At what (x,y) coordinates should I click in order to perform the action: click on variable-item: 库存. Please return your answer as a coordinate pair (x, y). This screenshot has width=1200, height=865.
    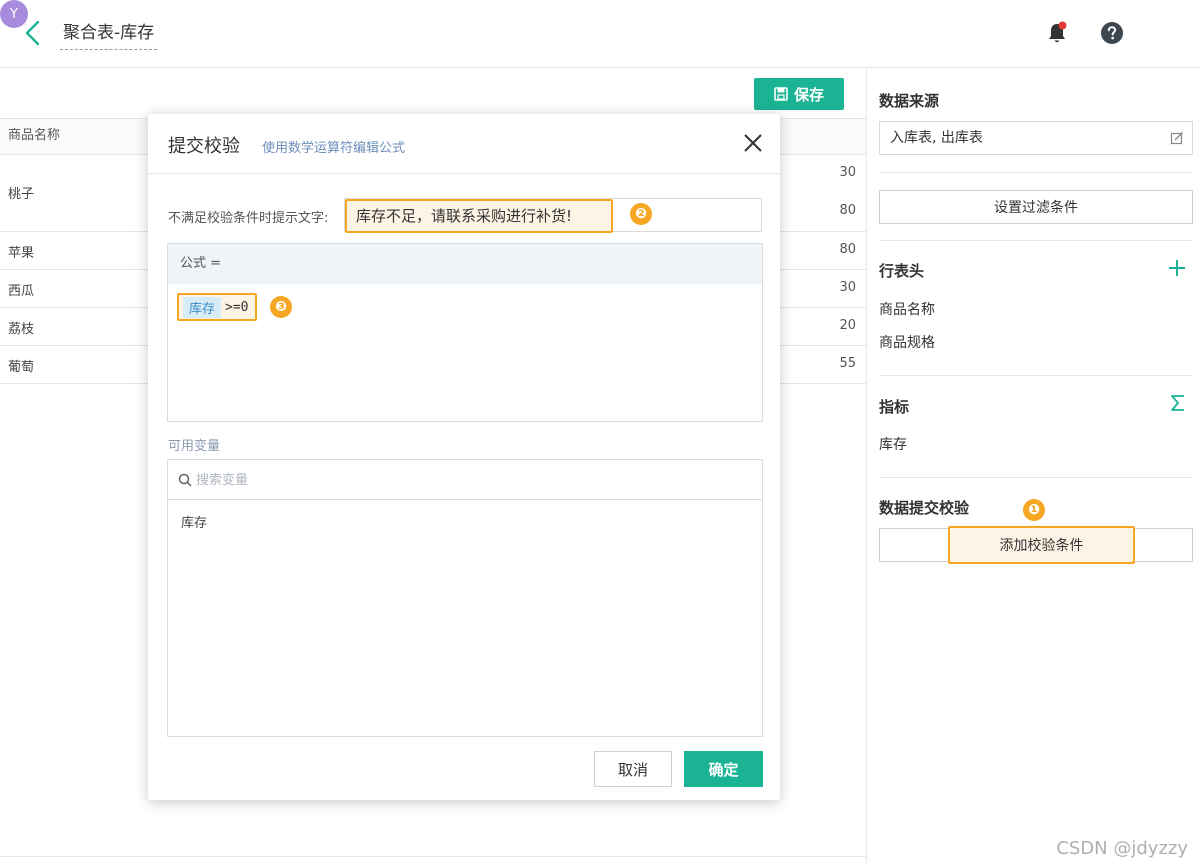
    Looking at the image, I should click on (194, 521).